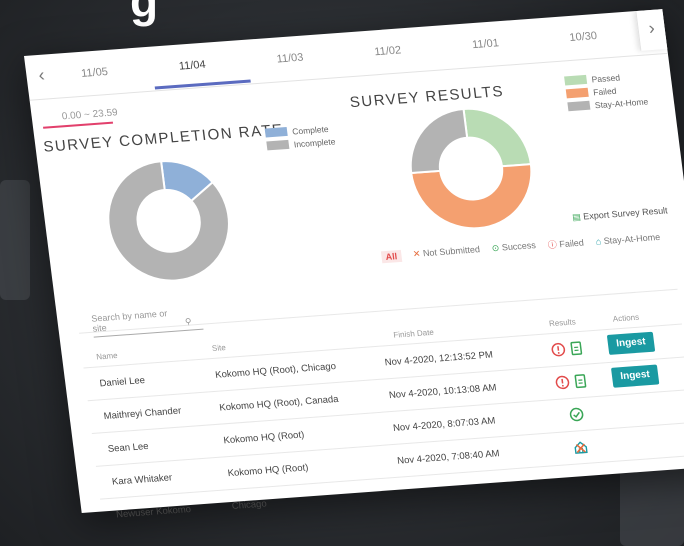  I want to click on filter-stay-at-home-label: Stay-At-Home, so click(632, 238).